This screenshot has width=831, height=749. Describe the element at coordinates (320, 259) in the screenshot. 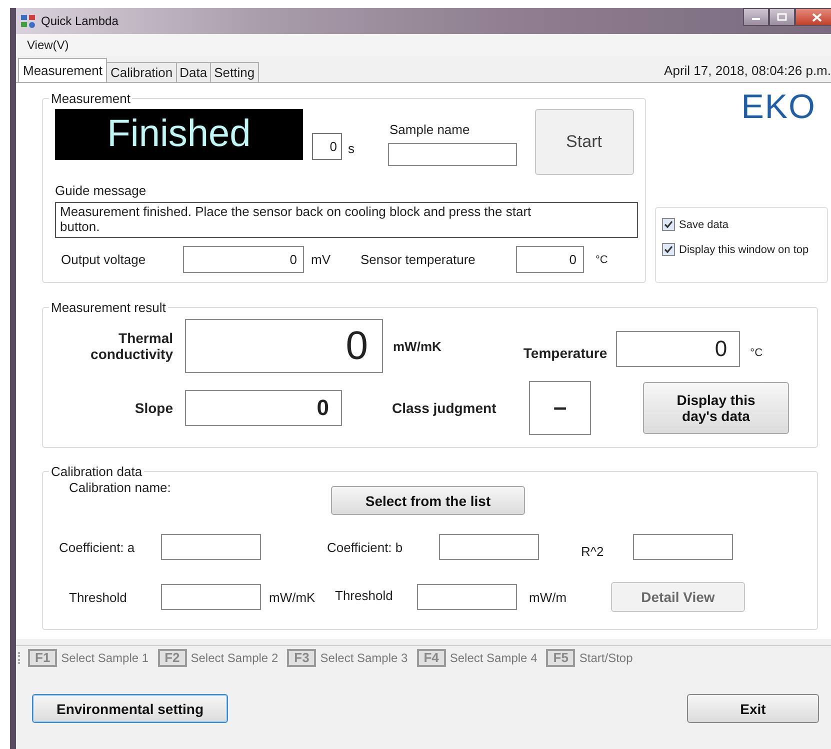

I see `unit-label: mV` at that location.